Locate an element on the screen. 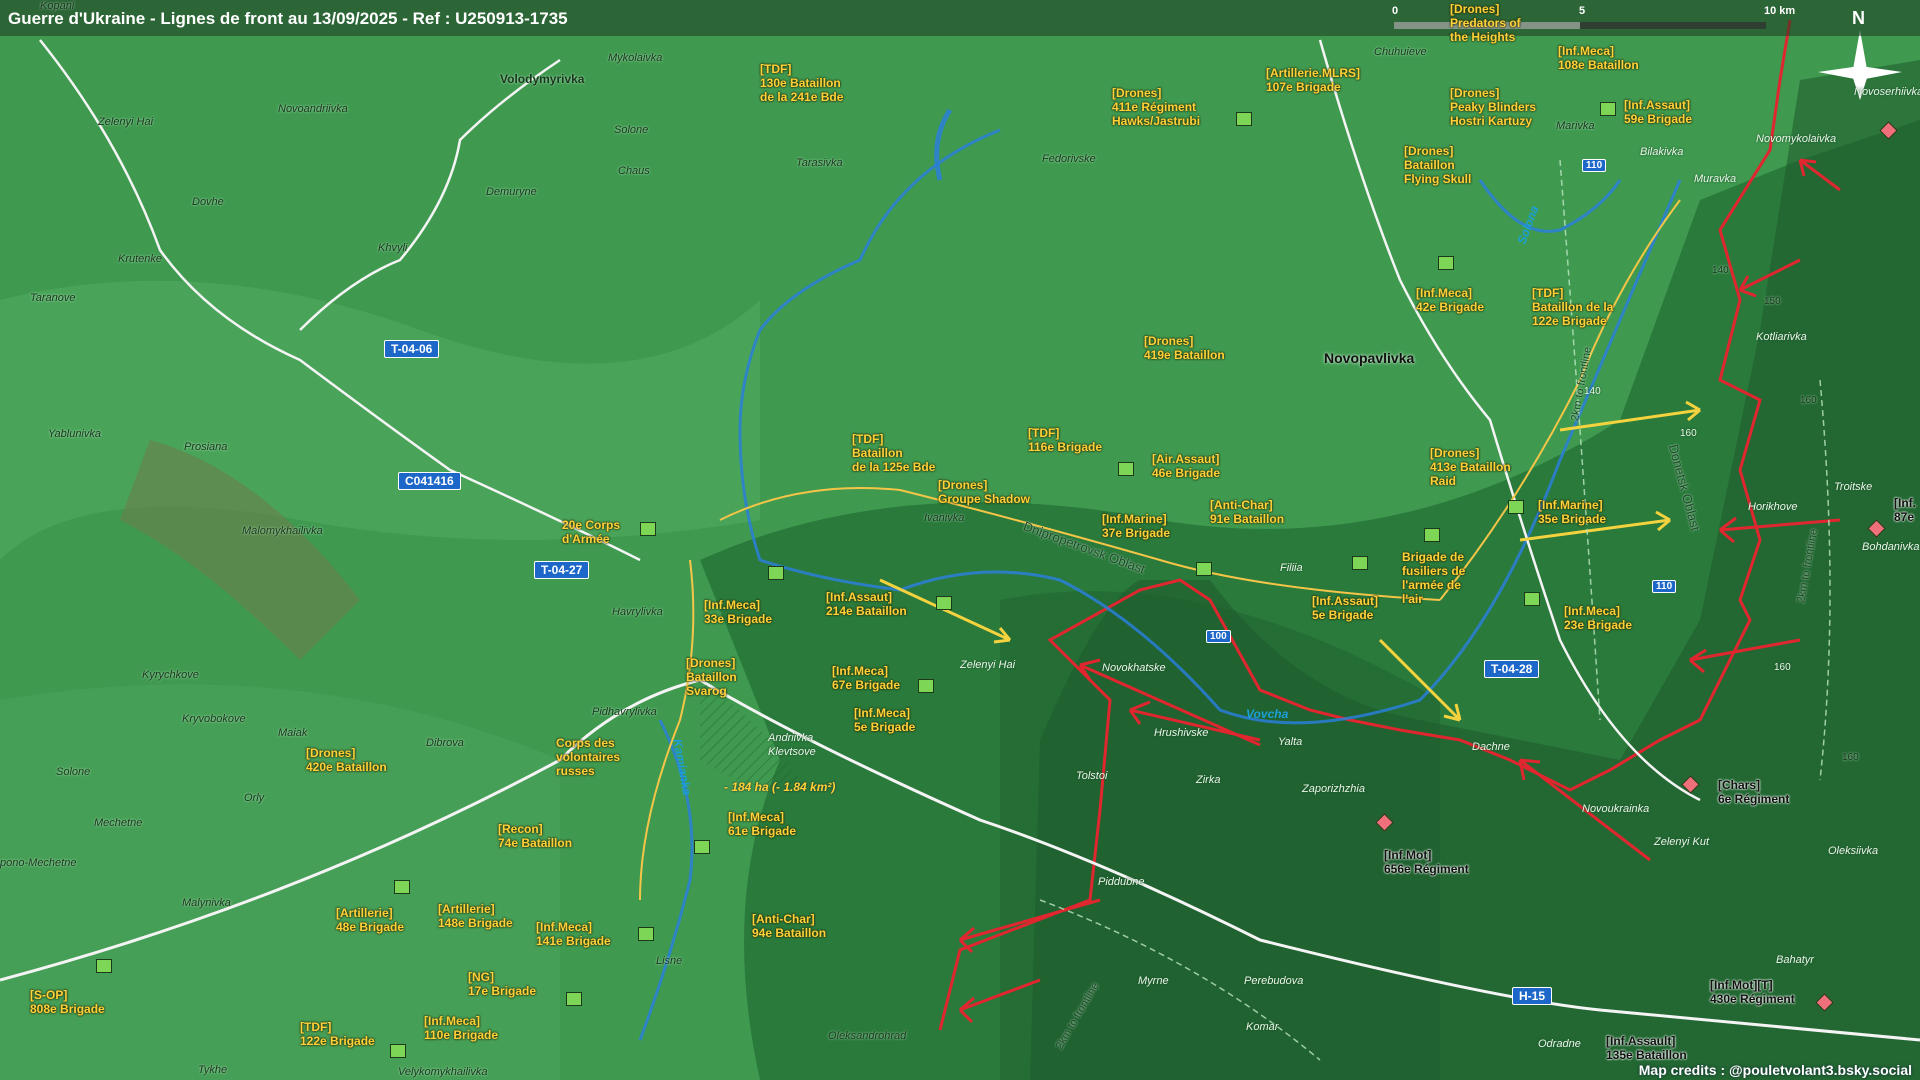 The height and width of the screenshot is (1080, 1920). contour-label: 150 is located at coordinates (1772, 301).